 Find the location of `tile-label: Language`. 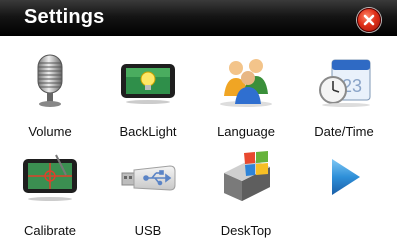

tile-label: Language is located at coordinates (246, 131).